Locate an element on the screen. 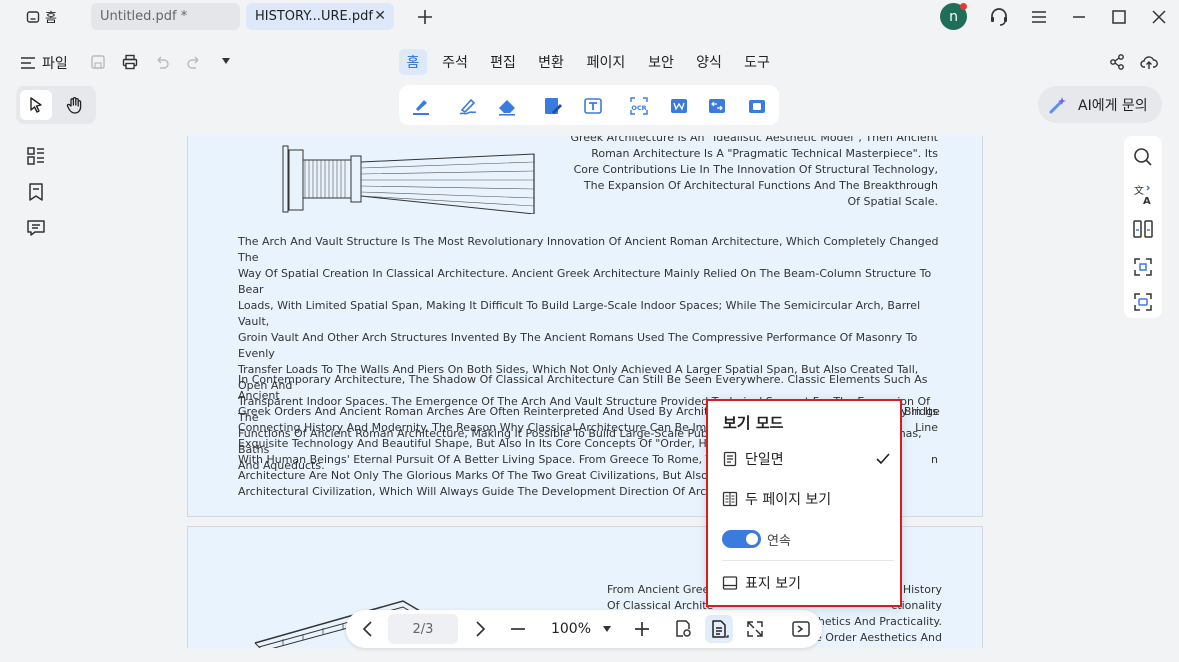 This screenshot has height=662, width=1179. select-tool-button is located at coordinates (36, 105).